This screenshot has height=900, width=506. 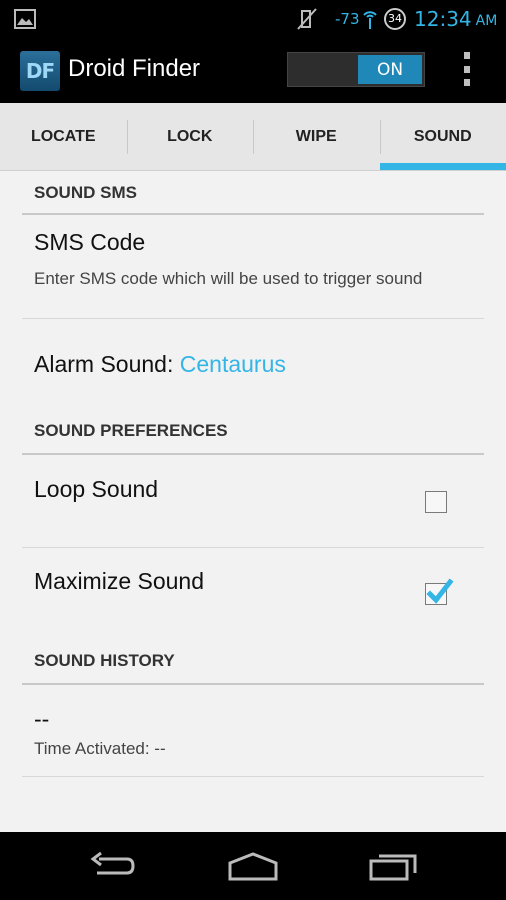 What do you see at coordinates (316, 136) in the screenshot?
I see `tab-wipe: WIPE` at bounding box center [316, 136].